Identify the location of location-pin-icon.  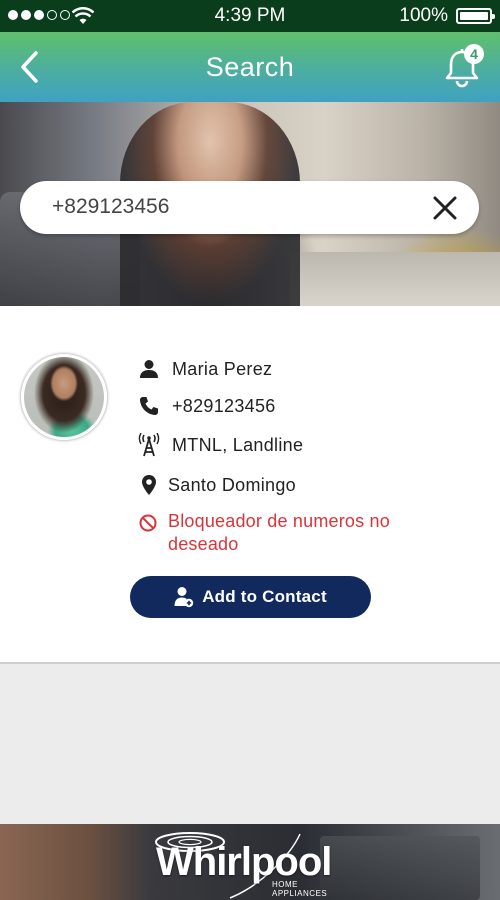
(149, 485).